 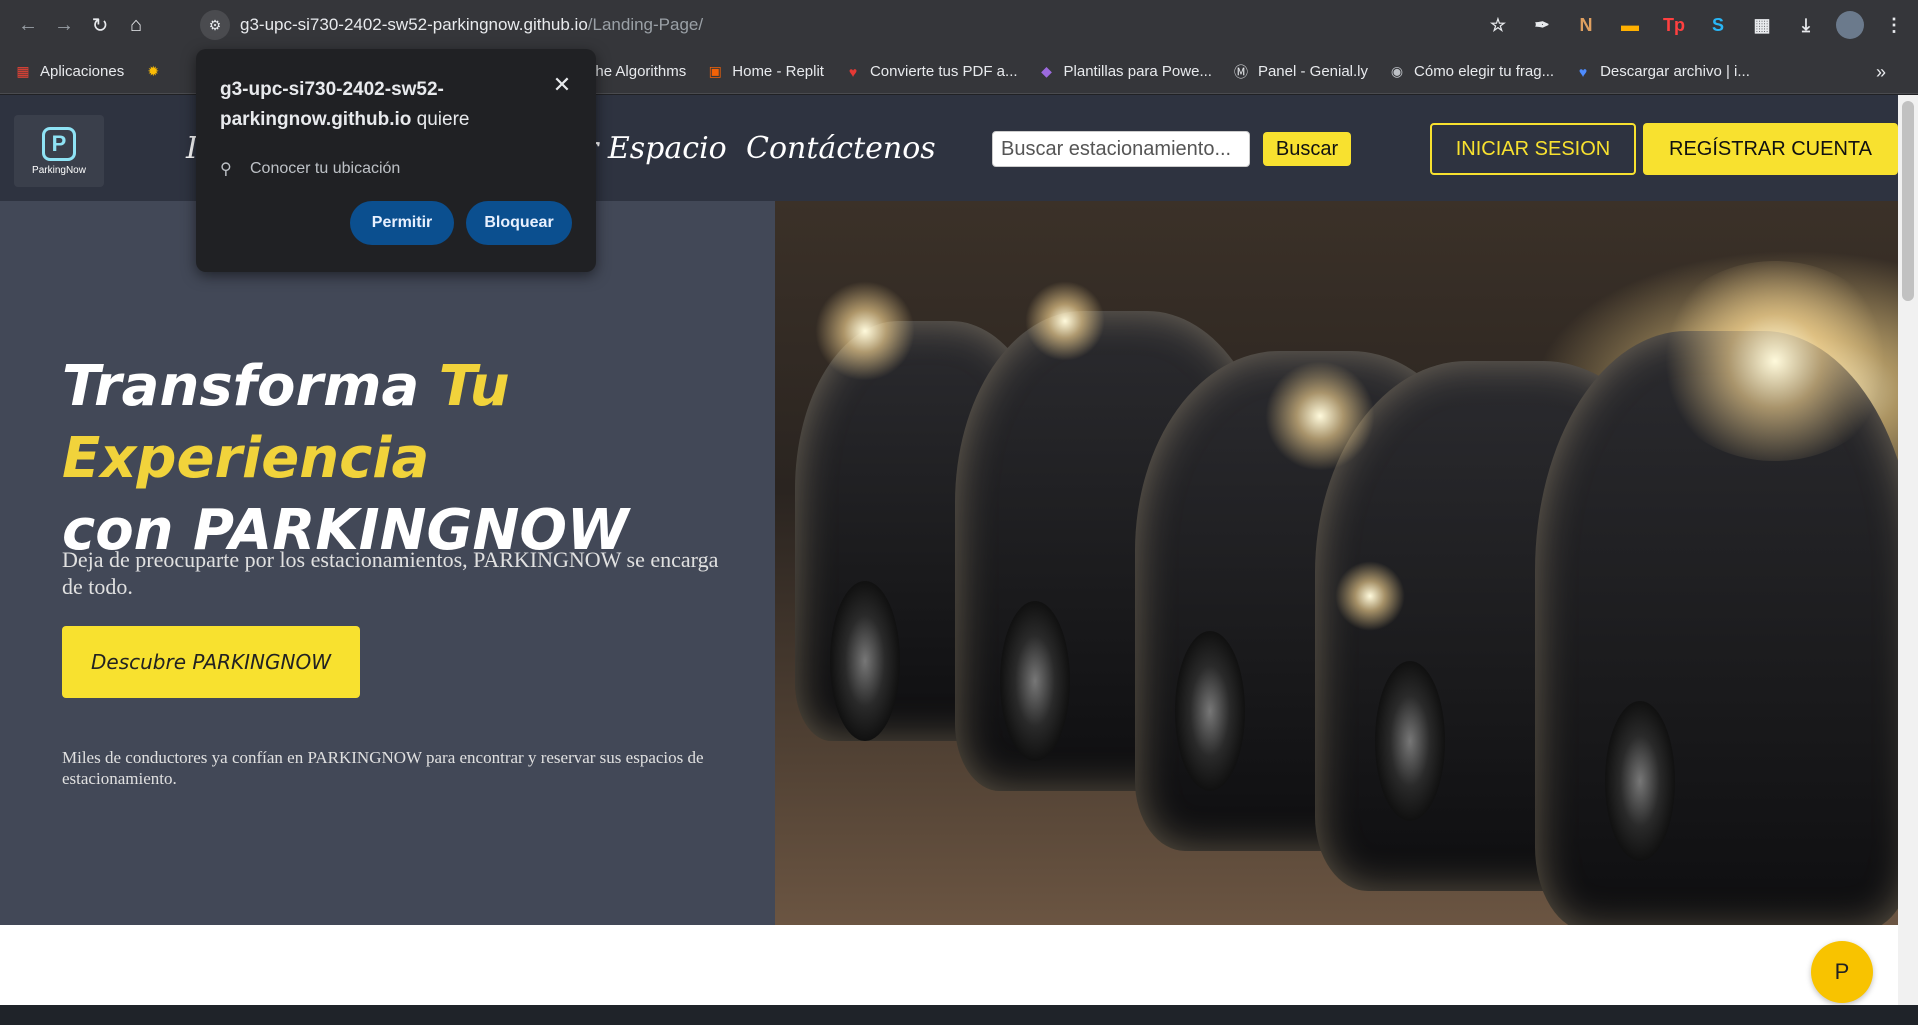 I want to click on allow-button: Permitir, so click(x=402, y=223).